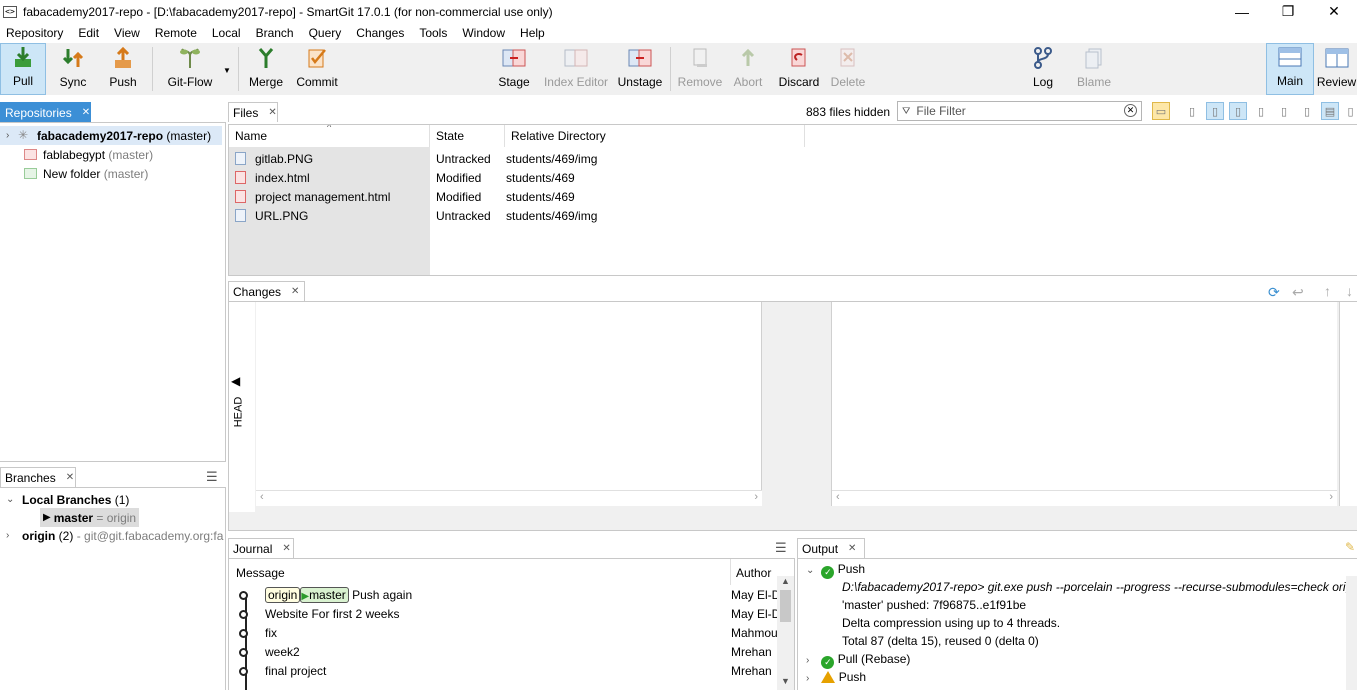  Describe the element at coordinates (532, 33) in the screenshot. I see `menu-help: Help` at that location.